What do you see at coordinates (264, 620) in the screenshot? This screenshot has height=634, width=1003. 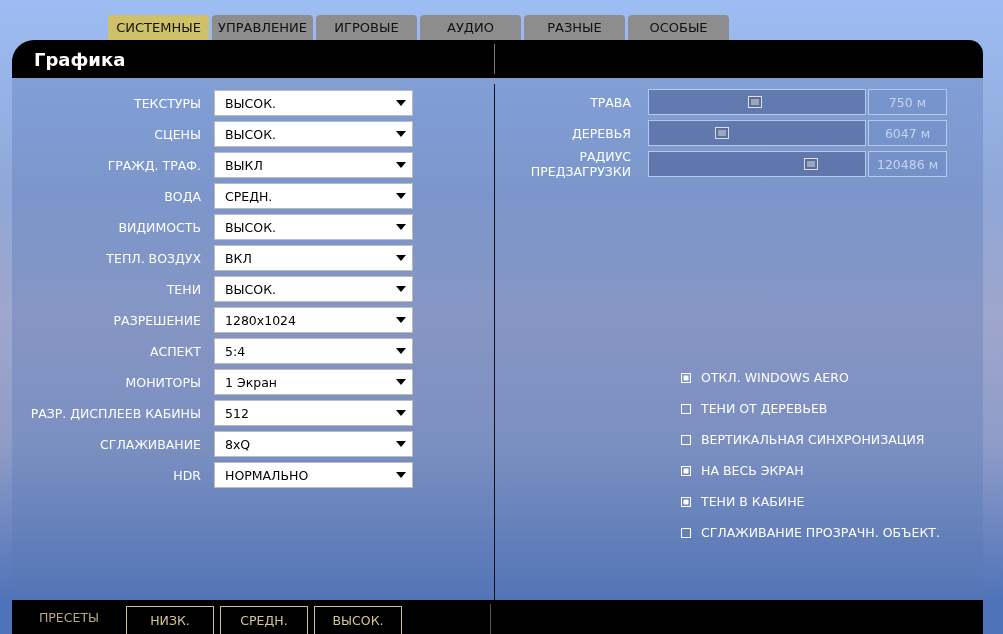 I see `preset-button: СРЕДН.` at bounding box center [264, 620].